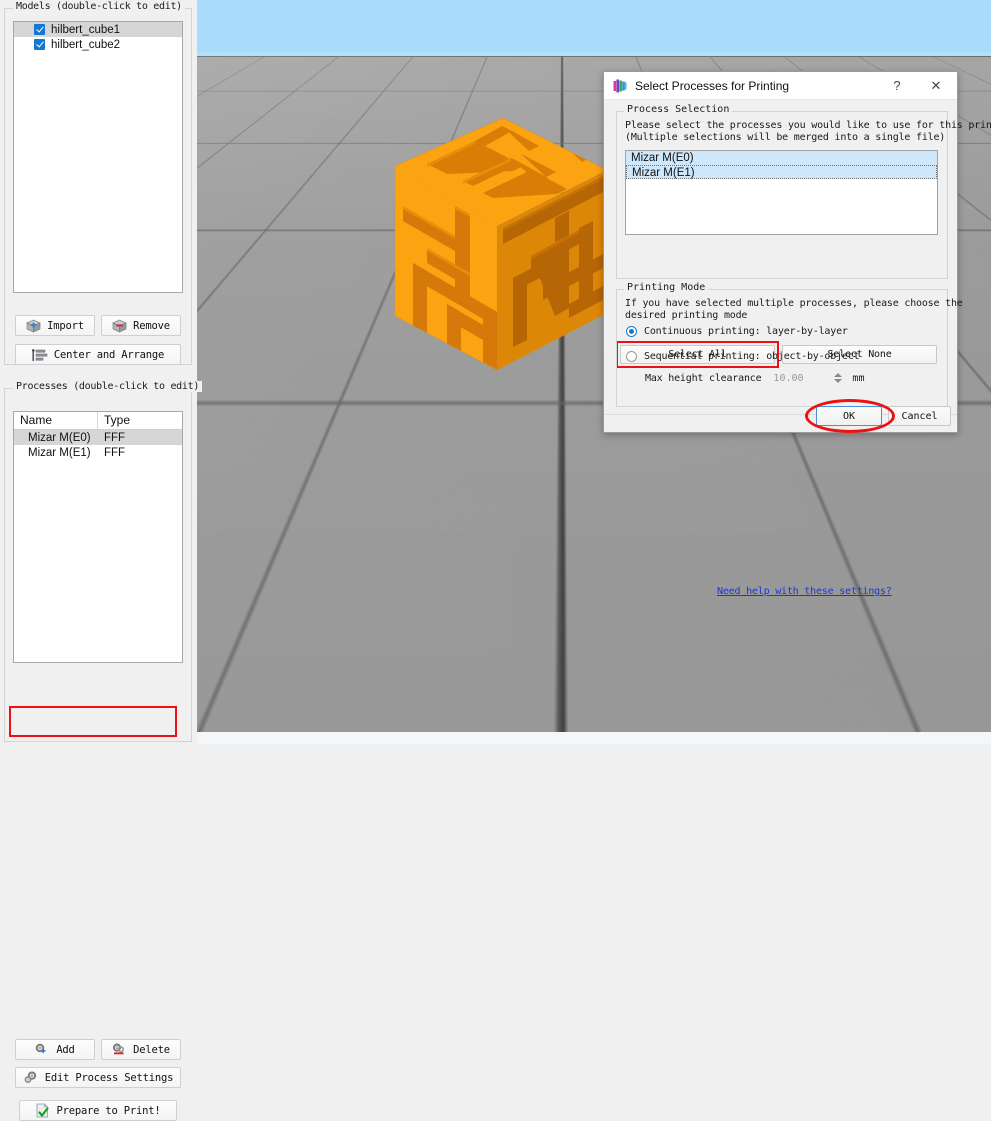  What do you see at coordinates (666, 287) in the screenshot?
I see `printing-mode-title: Printing Mode` at bounding box center [666, 287].